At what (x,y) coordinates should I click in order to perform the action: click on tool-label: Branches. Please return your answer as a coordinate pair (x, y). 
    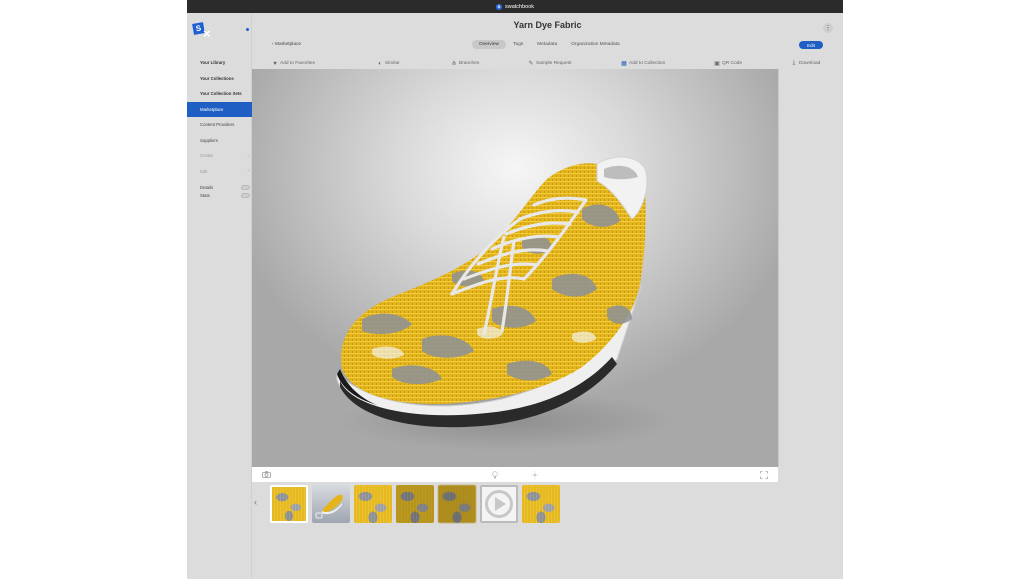
    Looking at the image, I should click on (469, 63).